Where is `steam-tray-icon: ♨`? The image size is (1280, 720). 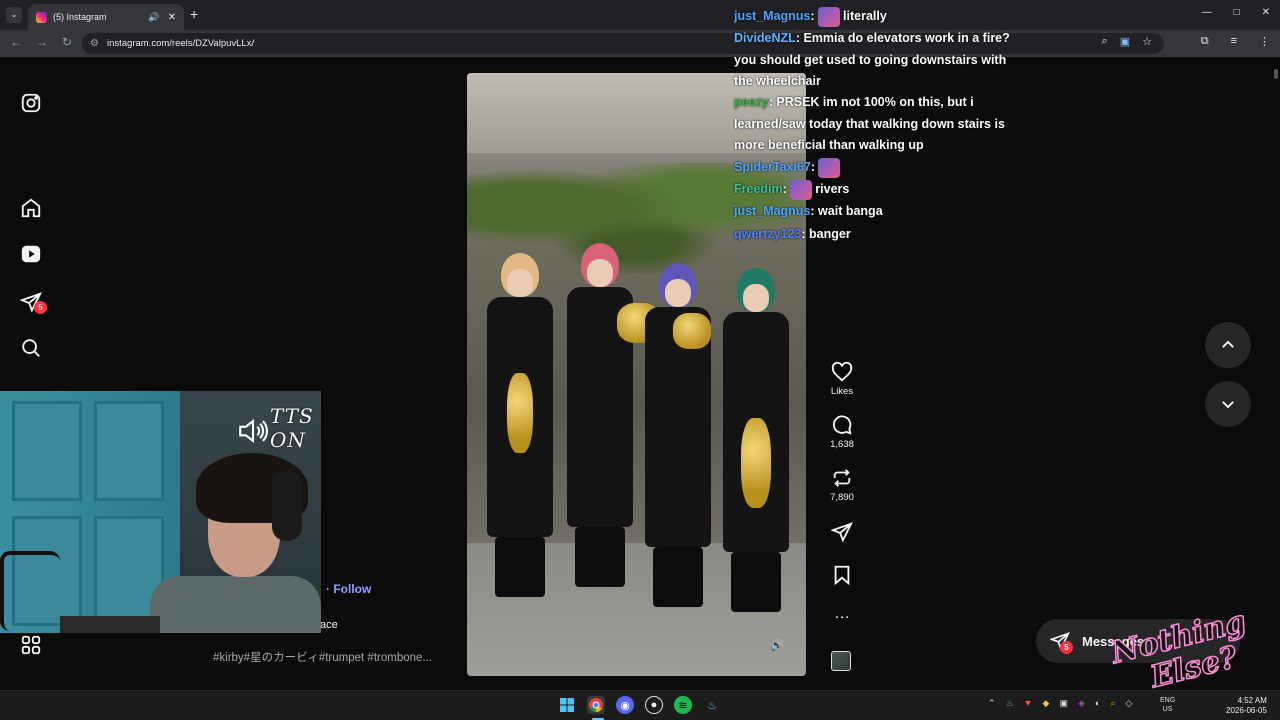 steam-tray-icon: ♨ is located at coordinates (1010, 703).